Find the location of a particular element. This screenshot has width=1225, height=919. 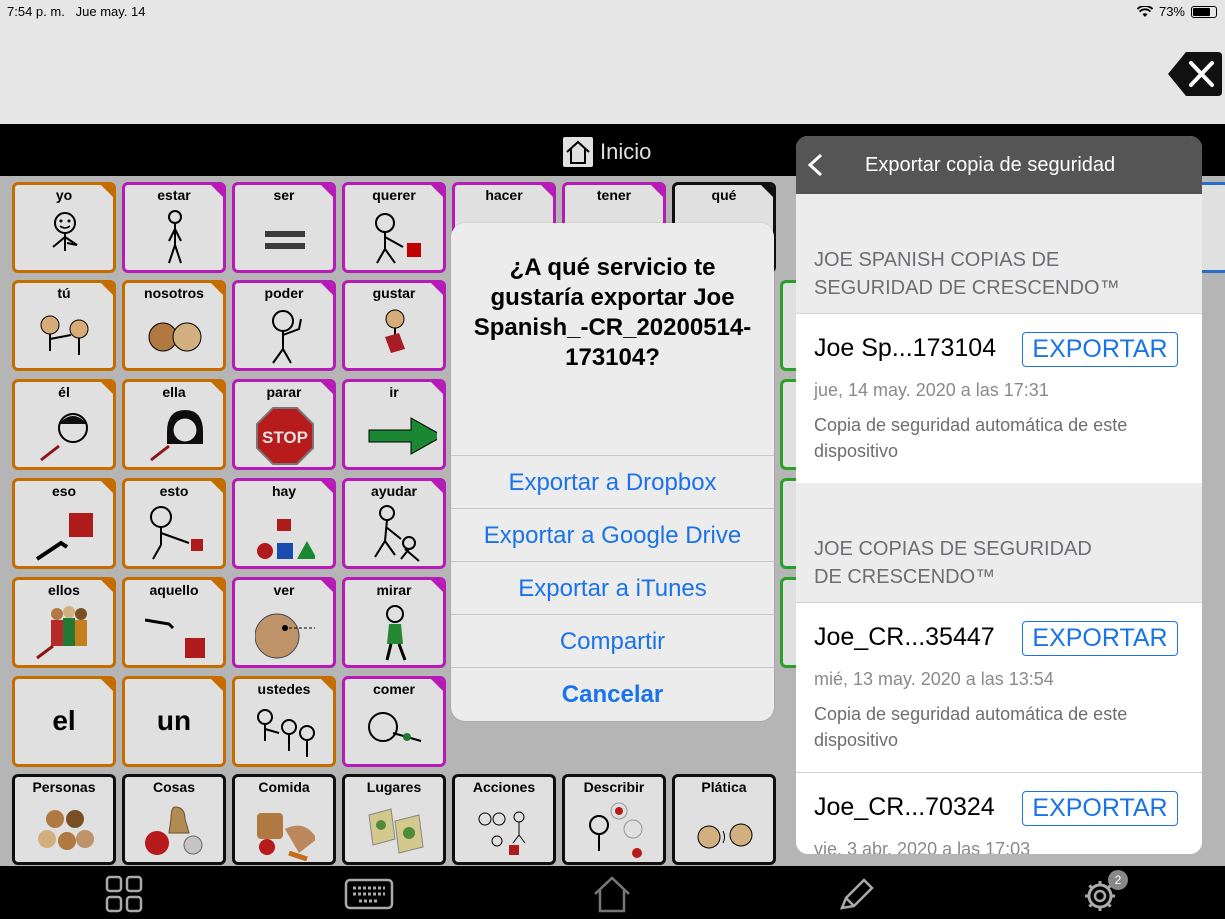

status-bar: 7:54 p. m. Jue may. 14 73% is located at coordinates (612, 11).